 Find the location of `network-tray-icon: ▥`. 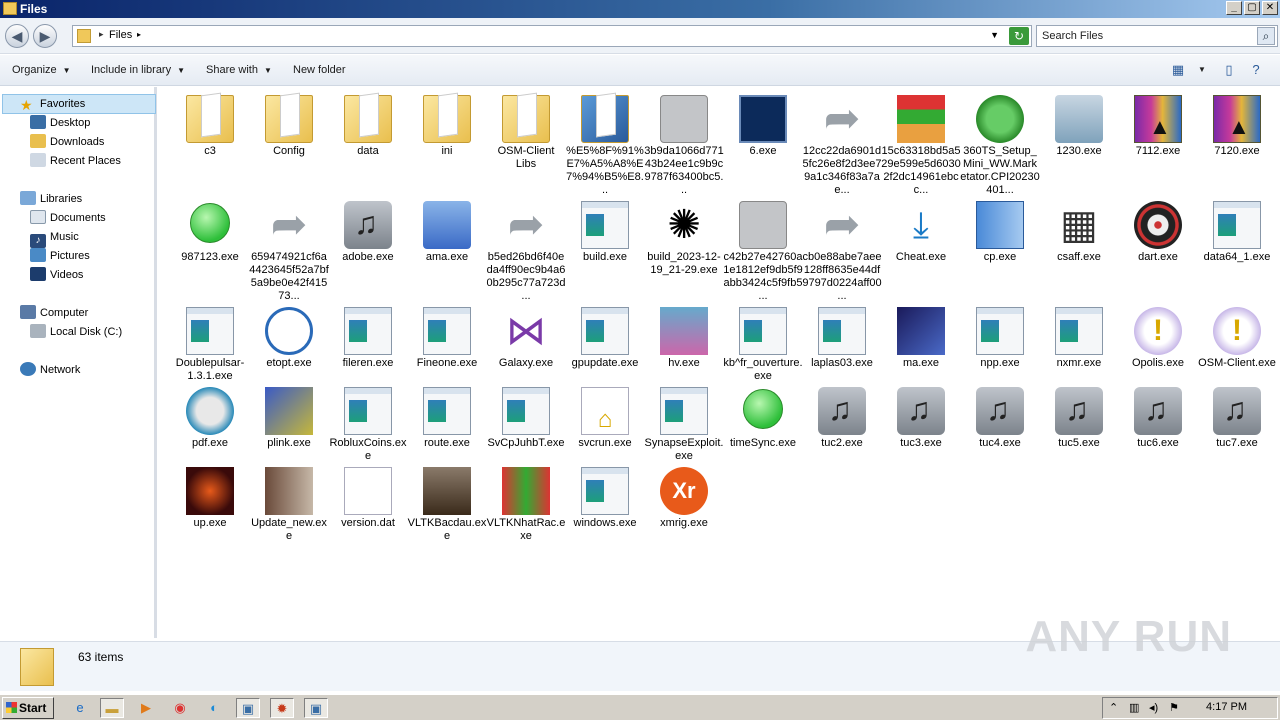

network-tray-icon: ▥ is located at coordinates (1134, 707).